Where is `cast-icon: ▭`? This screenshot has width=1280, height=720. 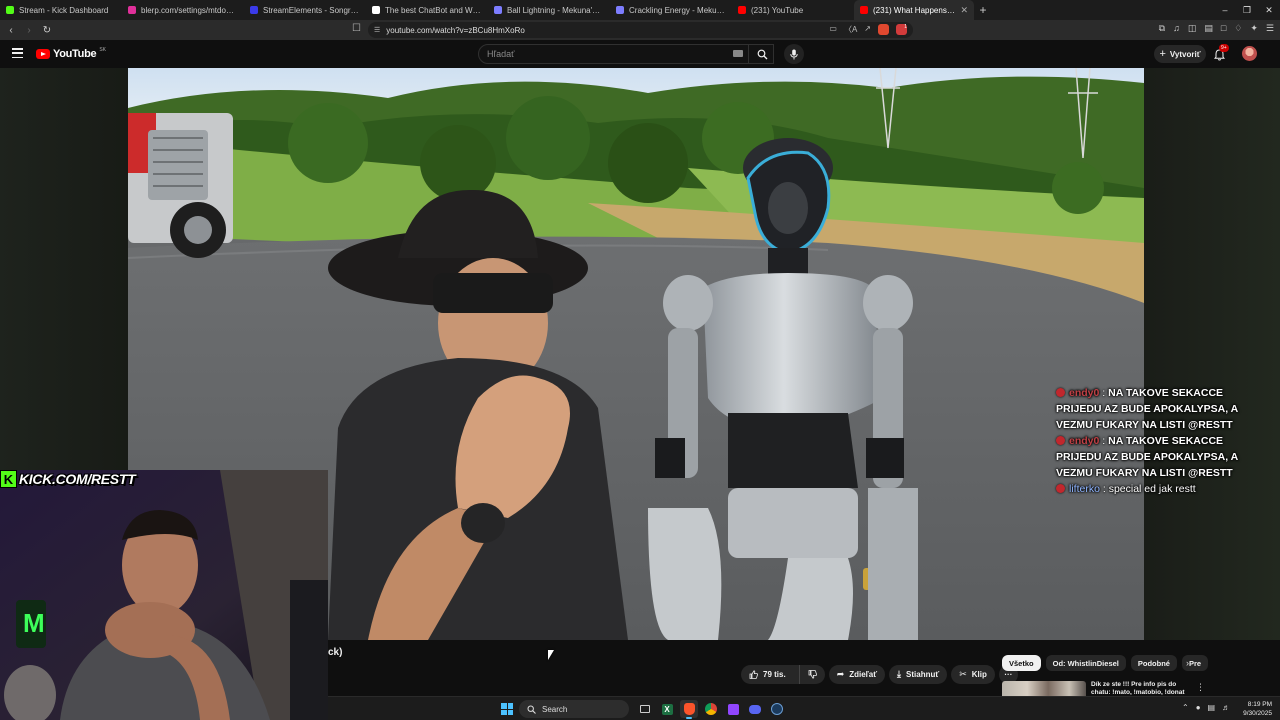 cast-icon: ▭ is located at coordinates (833, 29).